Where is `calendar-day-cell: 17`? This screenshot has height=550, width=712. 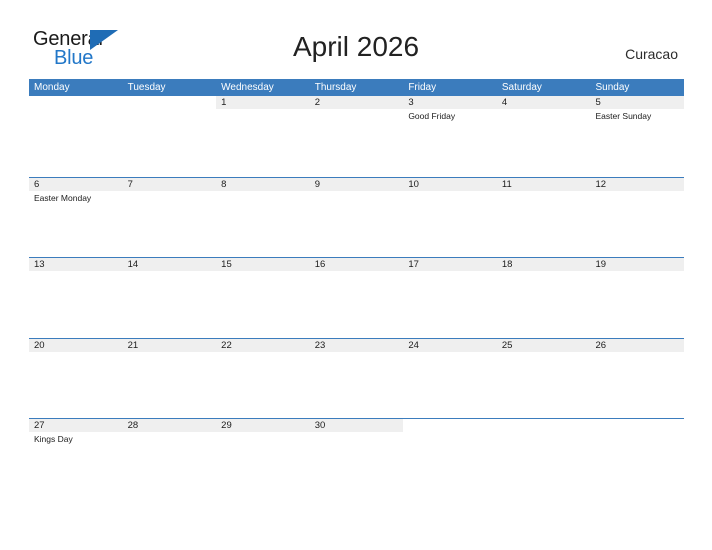 calendar-day-cell: 17 is located at coordinates (450, 298).